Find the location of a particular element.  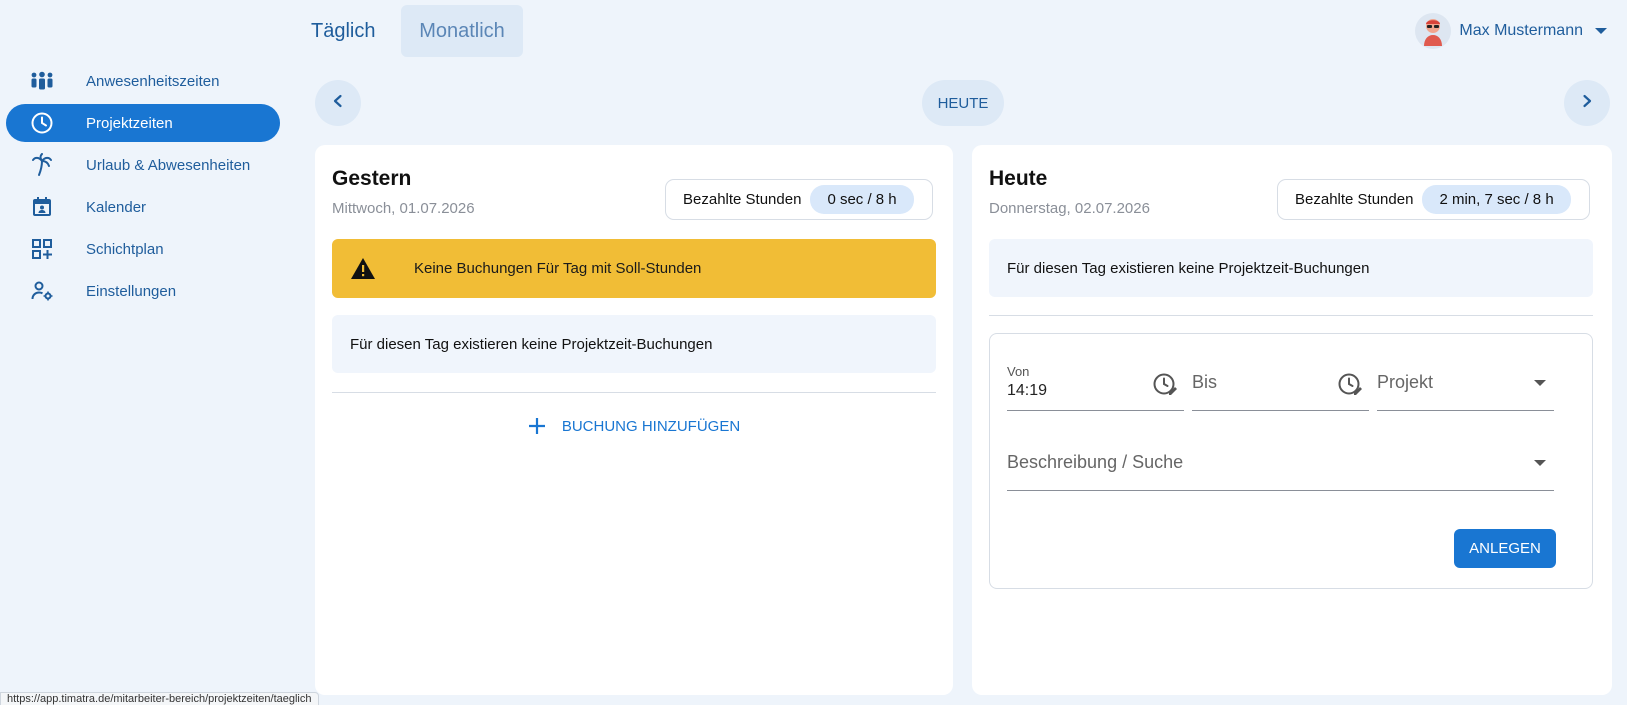

tab-monthly: Monatlich is located at coordinates (462, 31).